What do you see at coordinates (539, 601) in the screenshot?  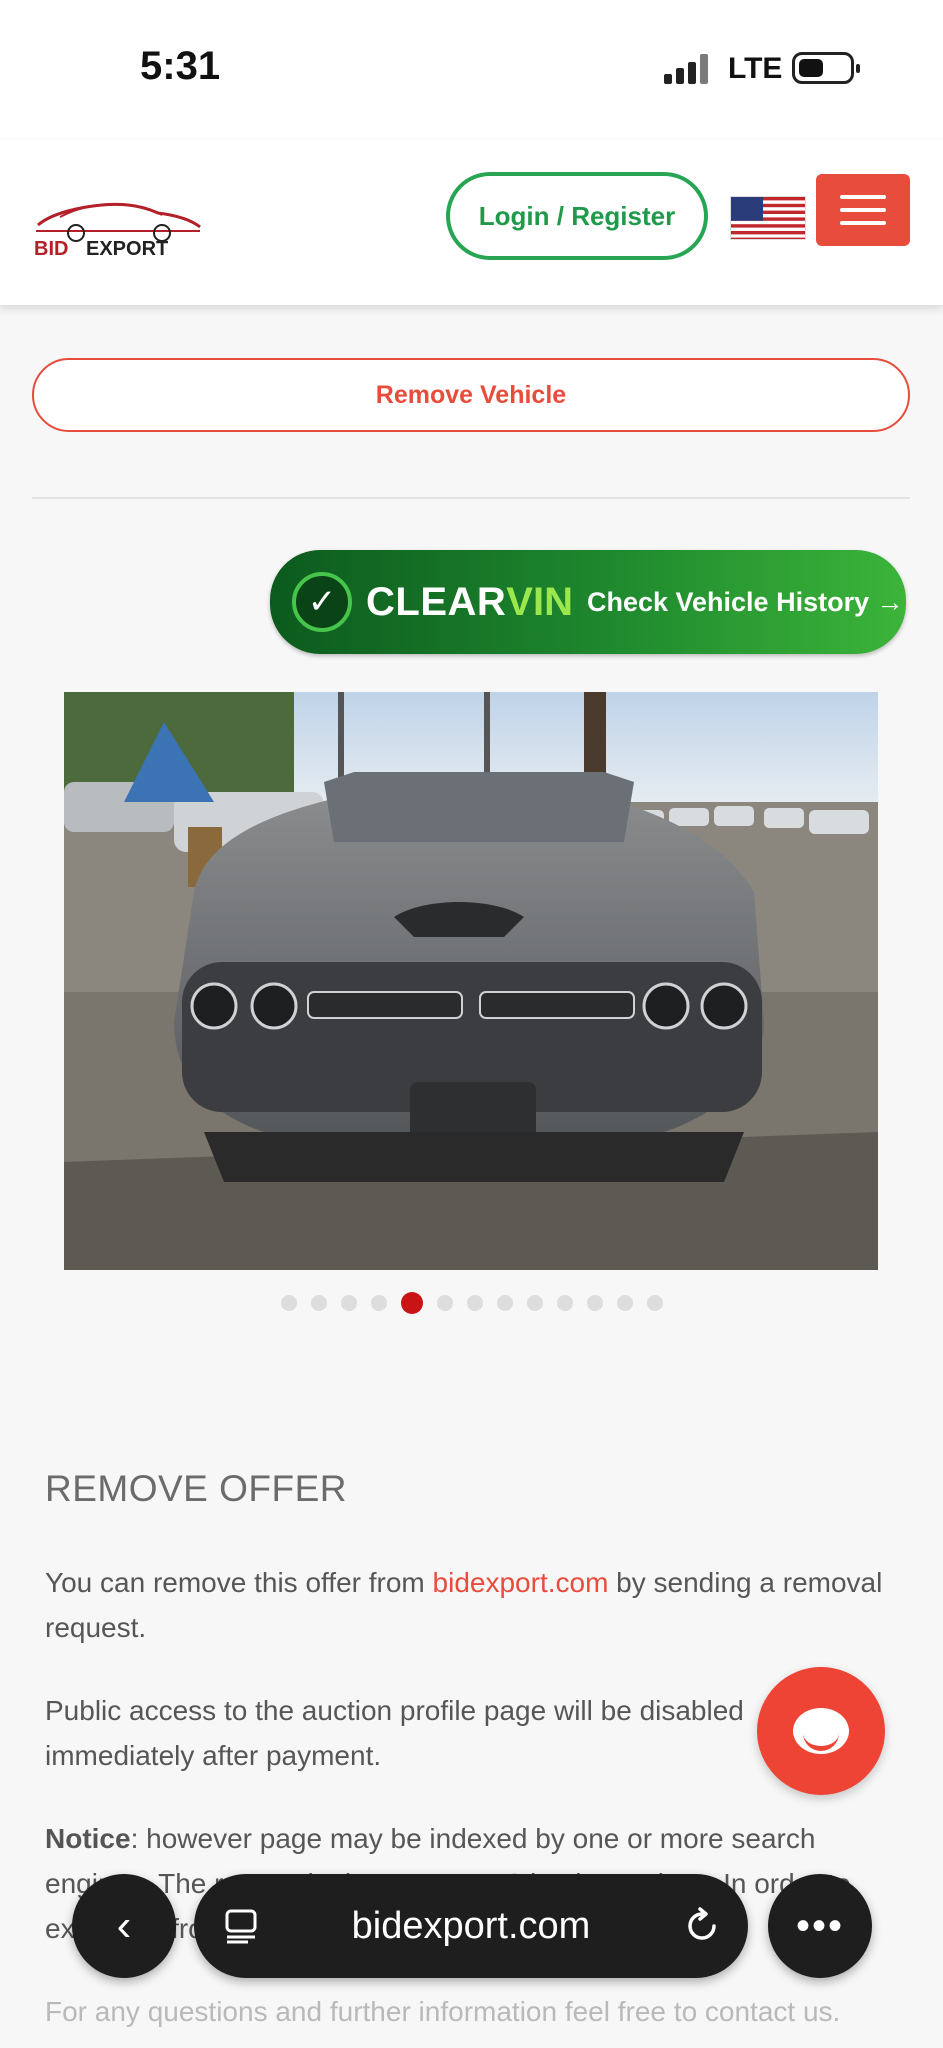 I see `clearvin-vin-text: VIN` at bounding box center [539, 601].